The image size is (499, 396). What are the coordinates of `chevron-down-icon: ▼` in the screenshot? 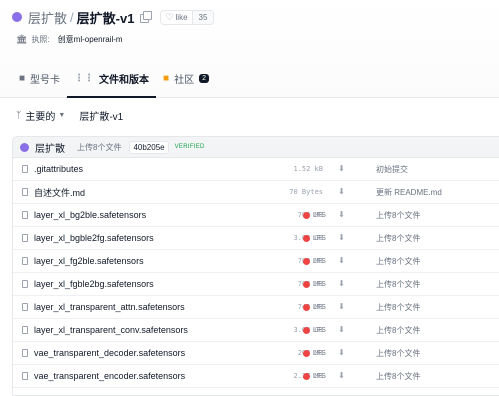 It's located at (61, 115).